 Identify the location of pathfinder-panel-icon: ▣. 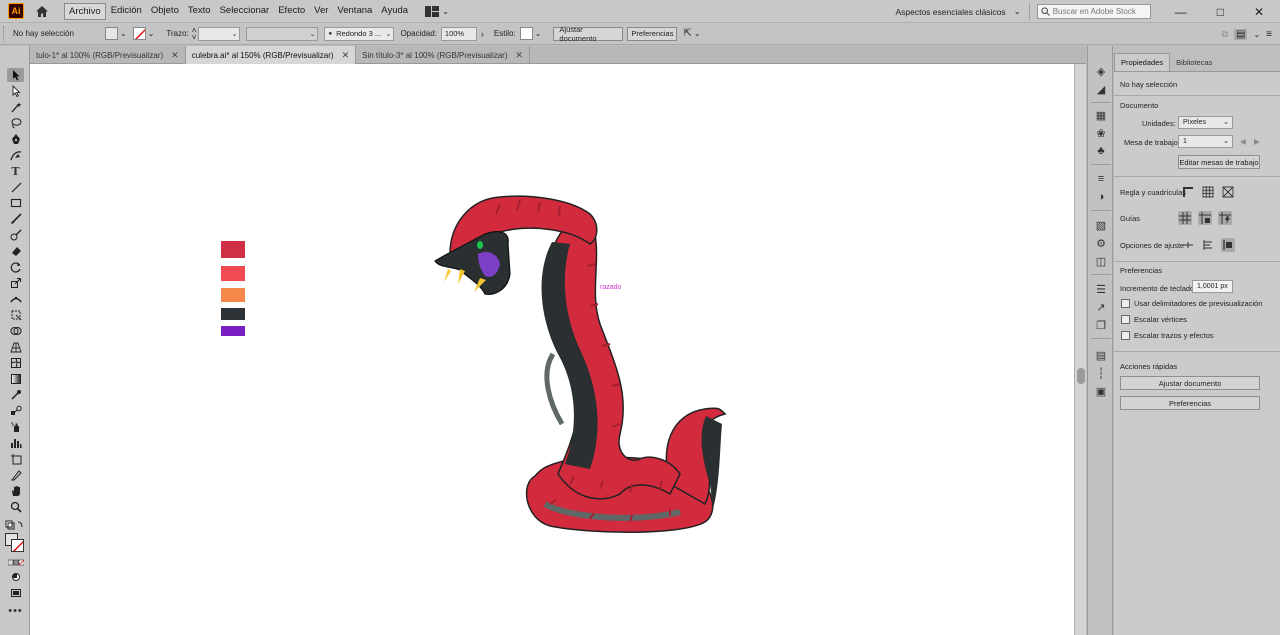
(1101, 391).